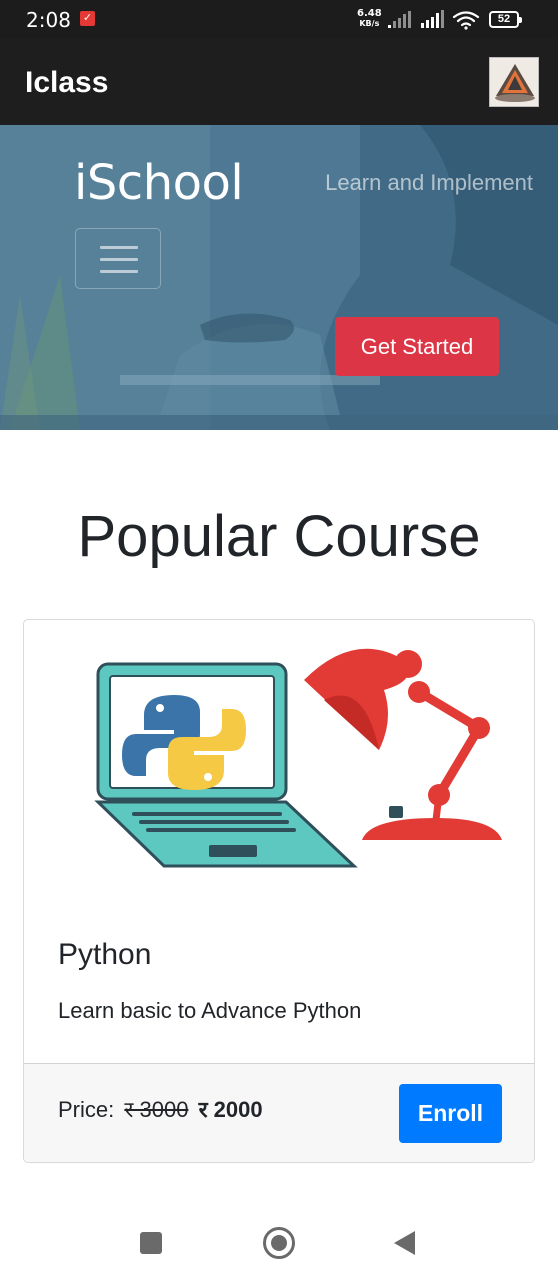  I want to click on status-time: 2:08, so click(48, 20).